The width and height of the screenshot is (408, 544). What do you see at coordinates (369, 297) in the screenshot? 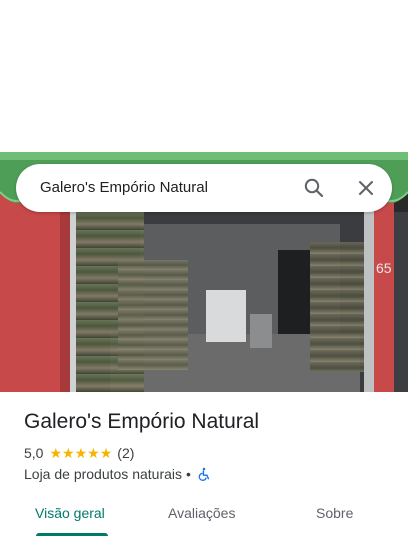
I see `photo-frame-post-right` at bounding box center [369, 297].